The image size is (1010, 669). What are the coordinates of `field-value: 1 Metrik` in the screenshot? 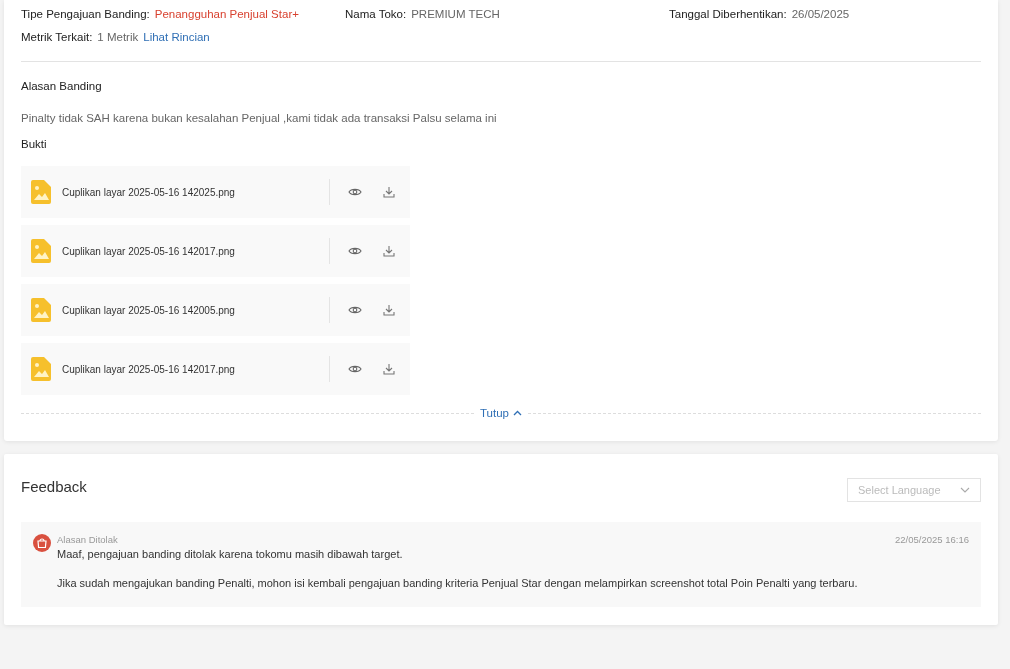 It's located at (118, 37).